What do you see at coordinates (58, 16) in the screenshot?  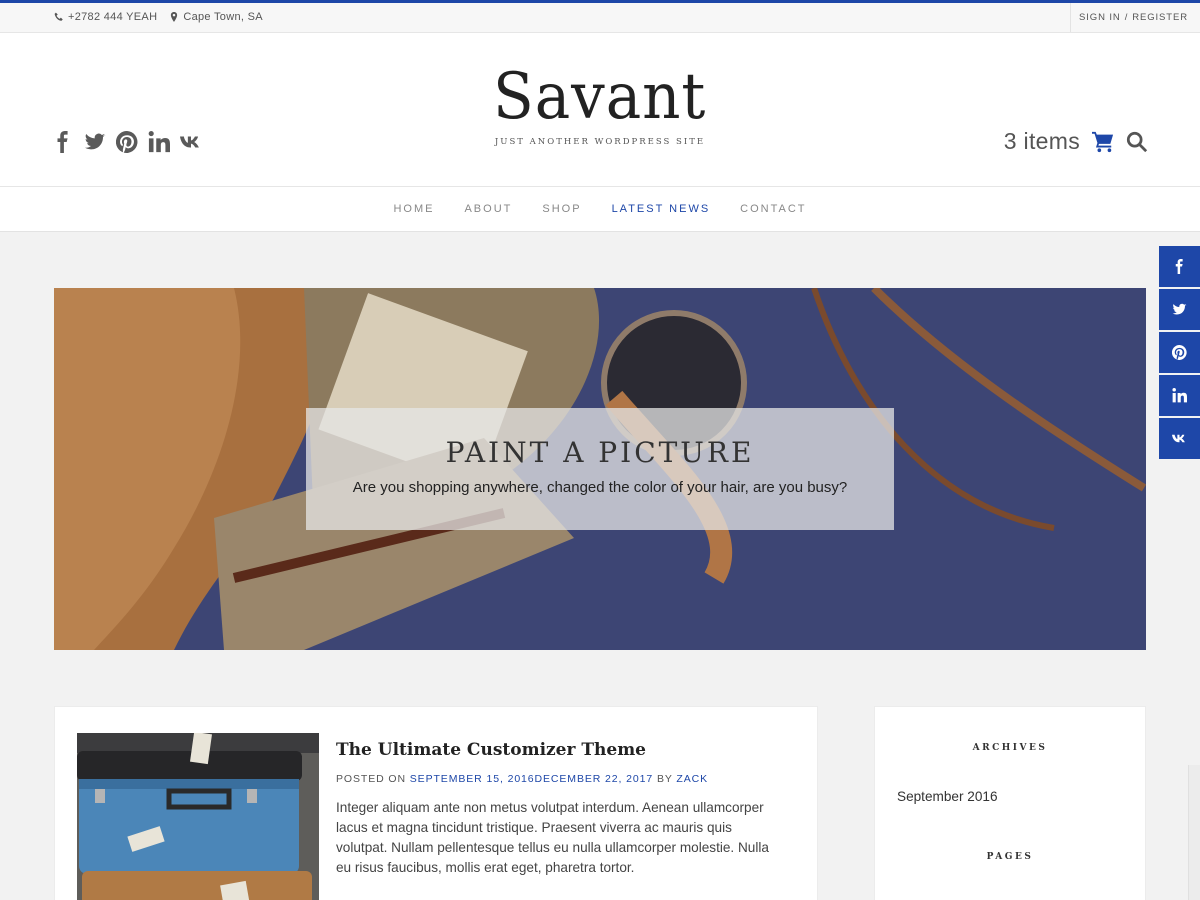 I see `phone-icon` at bounding box center [58, 16].